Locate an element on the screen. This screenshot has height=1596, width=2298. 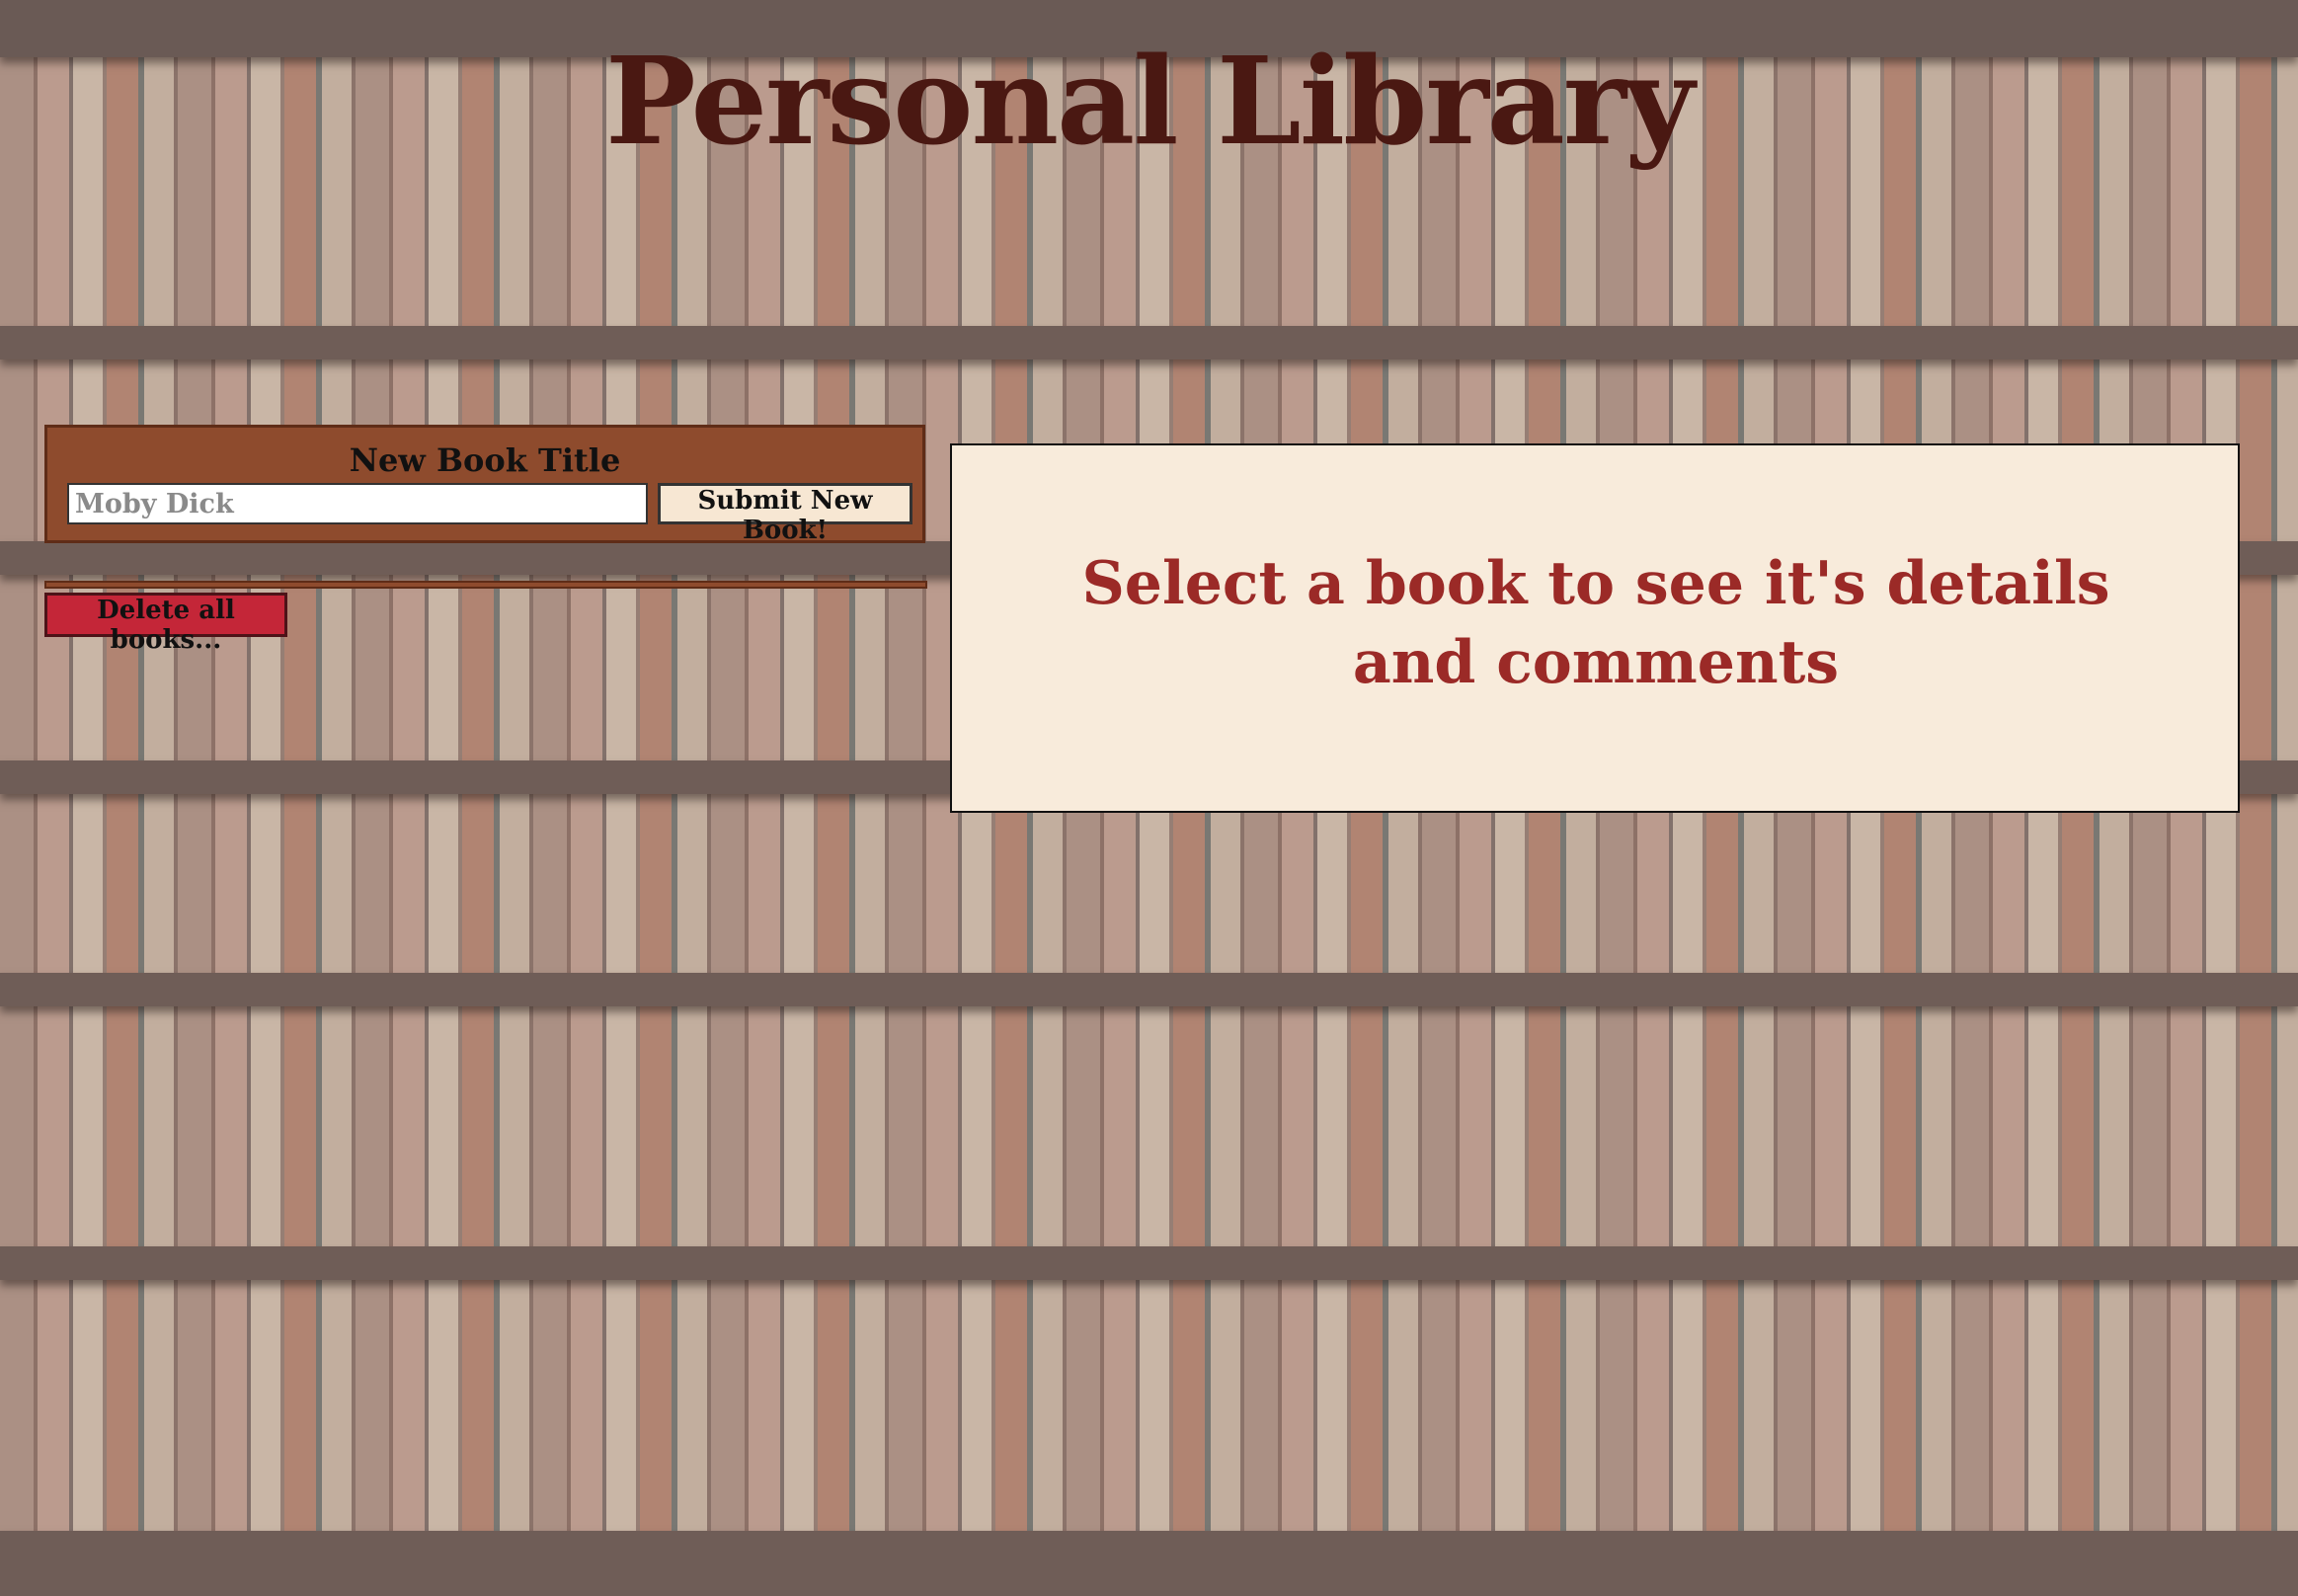
new-book-form: New Book Title Submit New Book! is located at coordinates (485, 485).